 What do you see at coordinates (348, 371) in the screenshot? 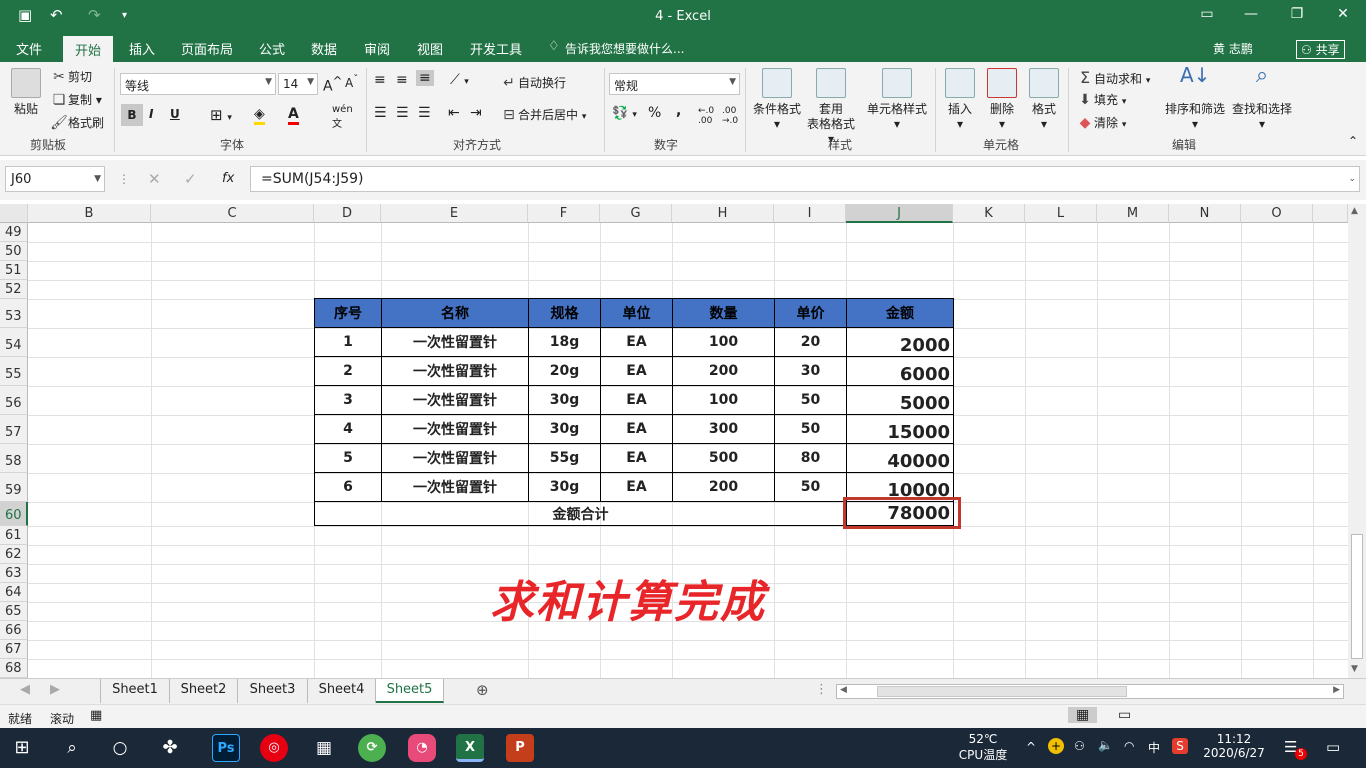
I see `table-cell: 2` at bounding box center [348, 371].